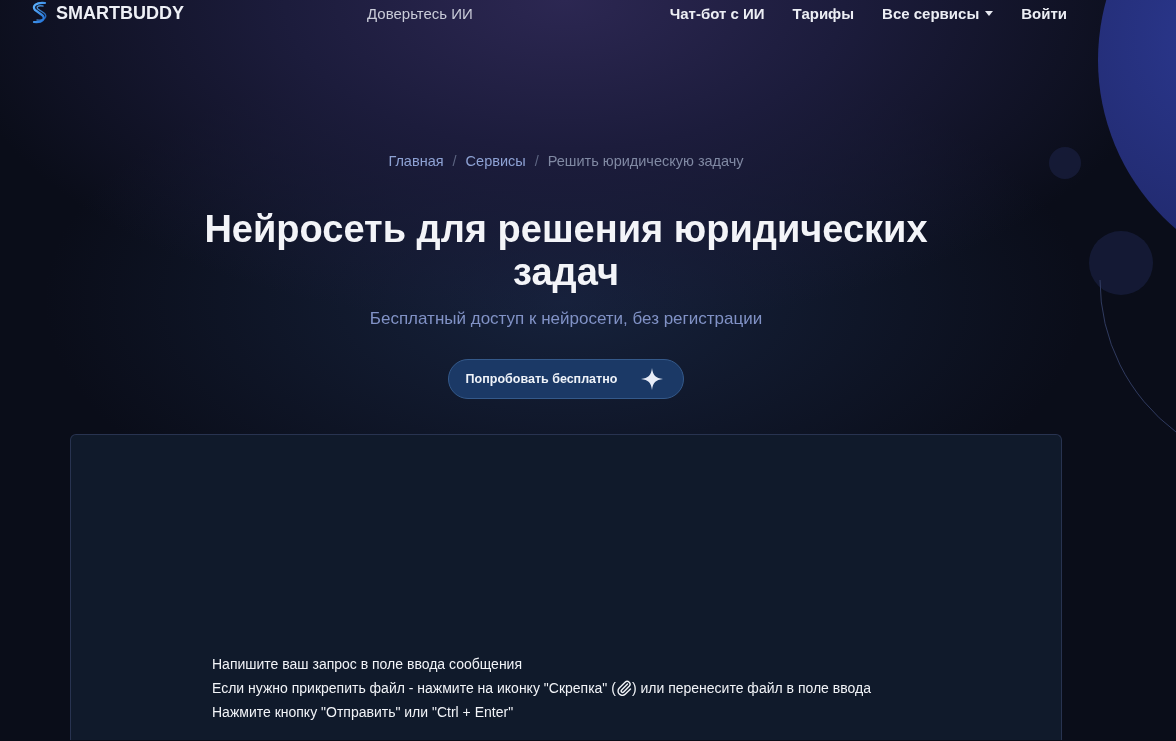 This screenshot has width=1176, height=741. Describe the element at coordinates (566, 319) in the screenshot. I see `subtitle-text: Бесплатный доступ к нейросети, без регистрации` at that location.